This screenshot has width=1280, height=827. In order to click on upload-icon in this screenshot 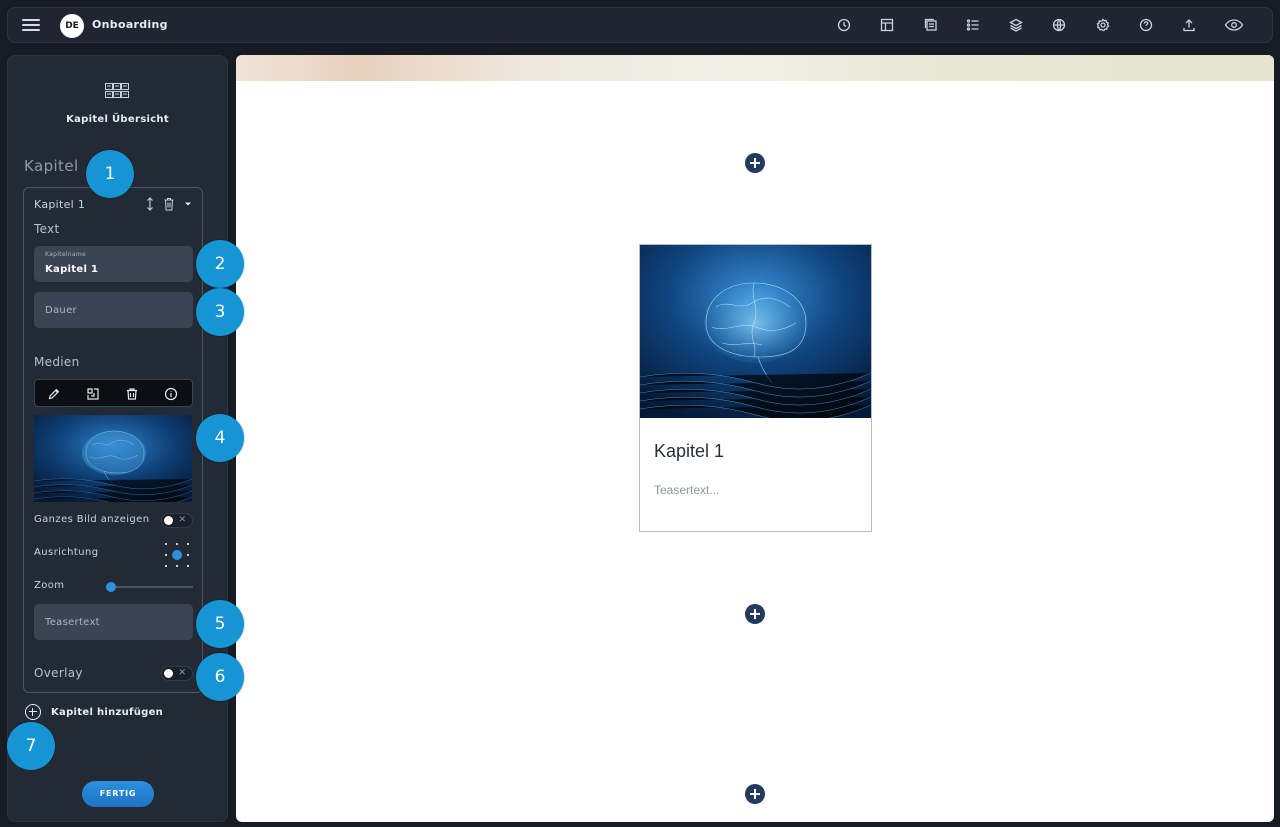, I will do `click(1189, 25)`.